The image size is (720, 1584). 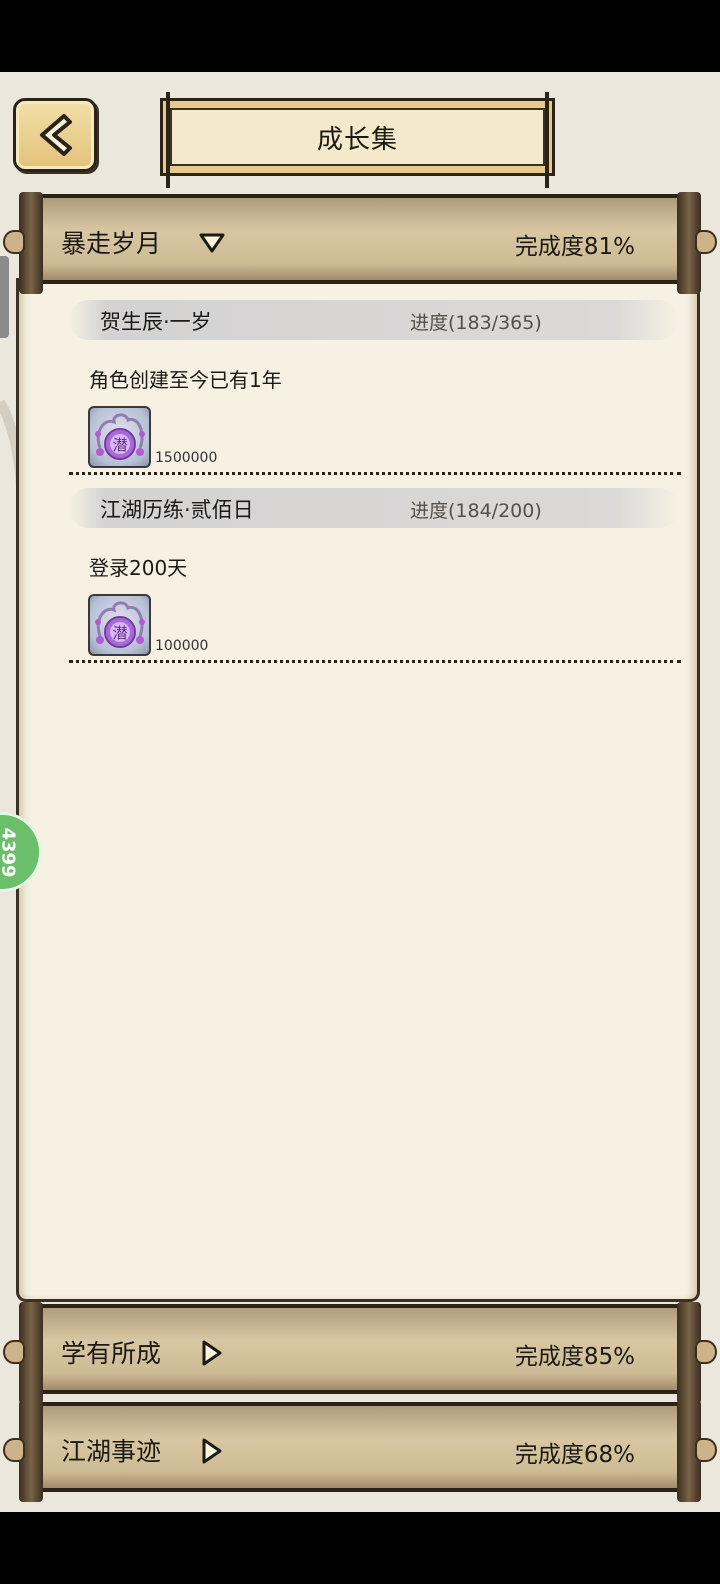 What do you see at coordinates (111, 243) in the screenshot?
I see `section-label: 暴走岁月` at bounding box center [111, 243].